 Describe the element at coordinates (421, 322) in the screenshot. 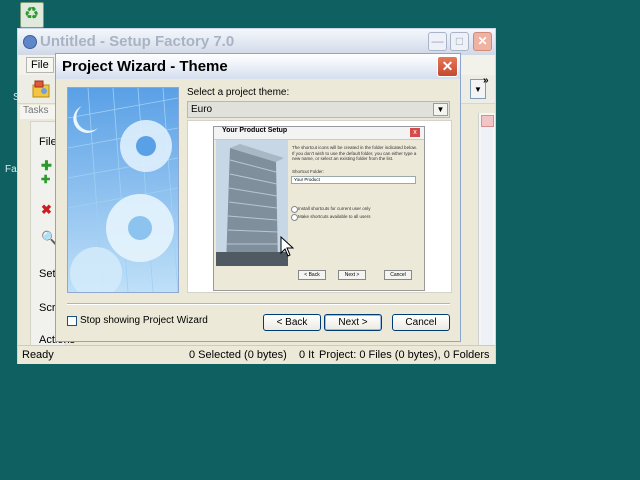

I see `cancel-button: Cancel` at that location.